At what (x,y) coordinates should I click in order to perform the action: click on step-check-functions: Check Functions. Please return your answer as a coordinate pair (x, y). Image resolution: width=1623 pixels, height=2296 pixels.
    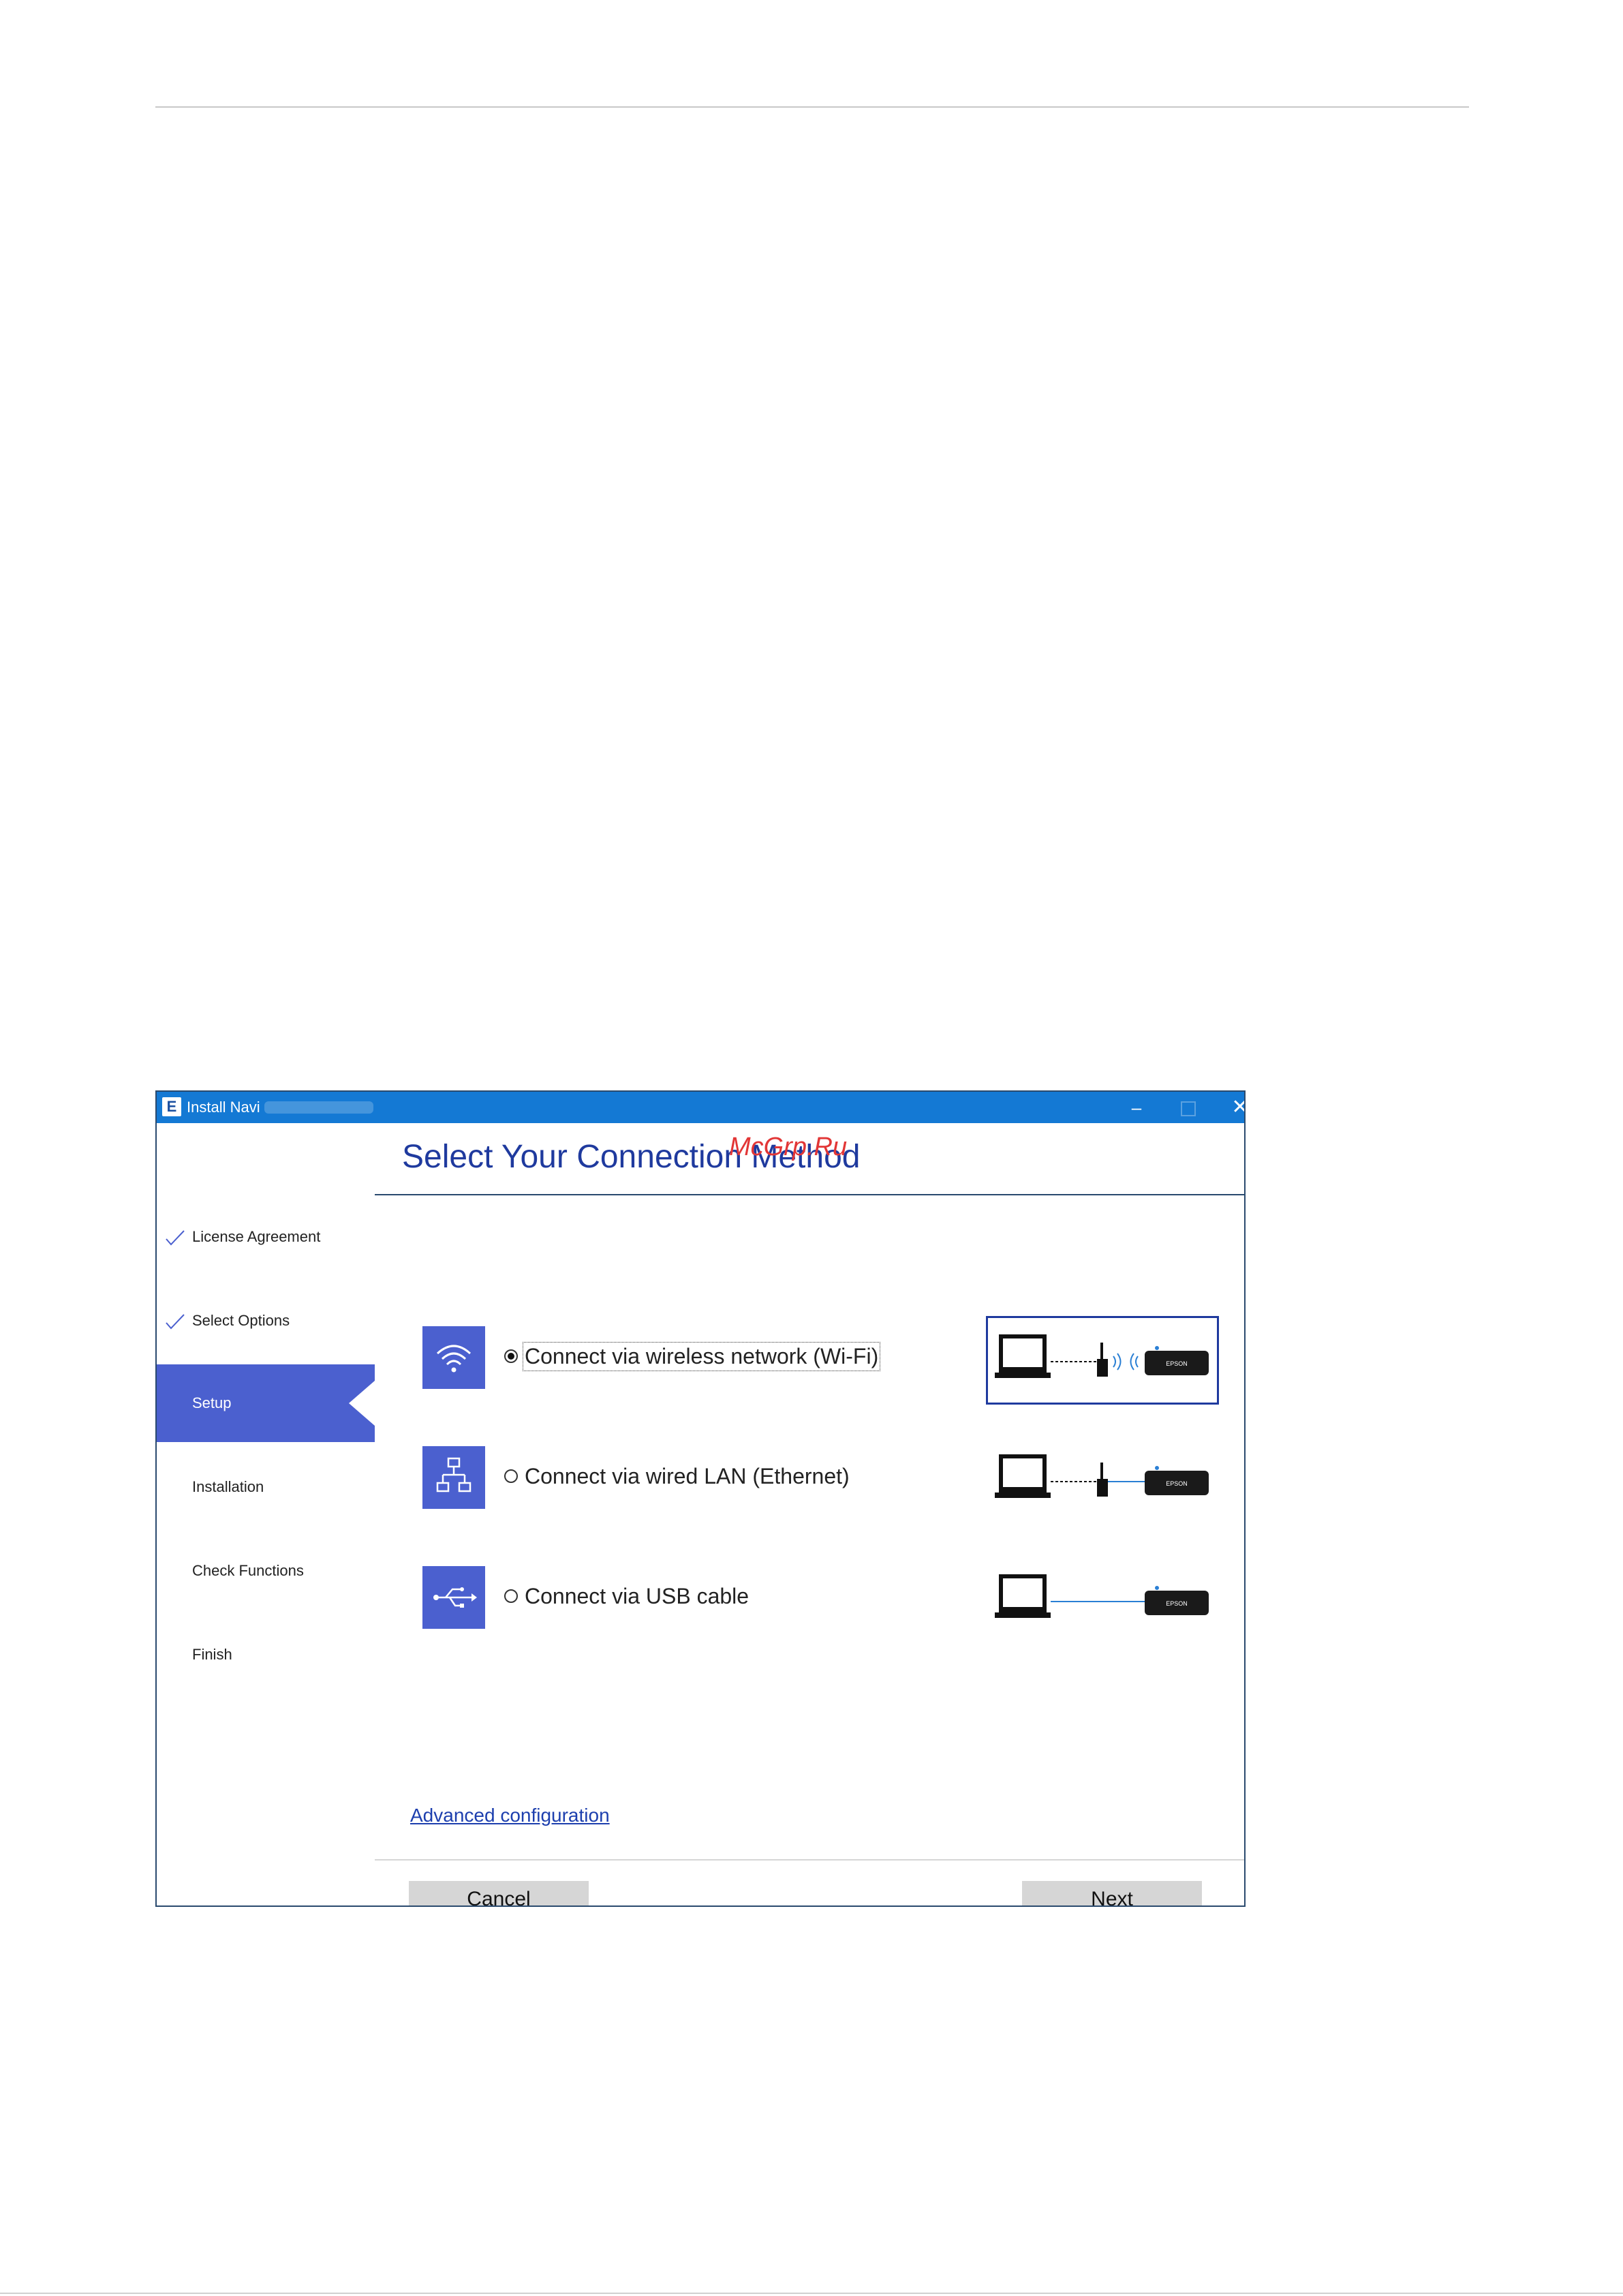
    Looking at the image, I should click on (266, 1571).